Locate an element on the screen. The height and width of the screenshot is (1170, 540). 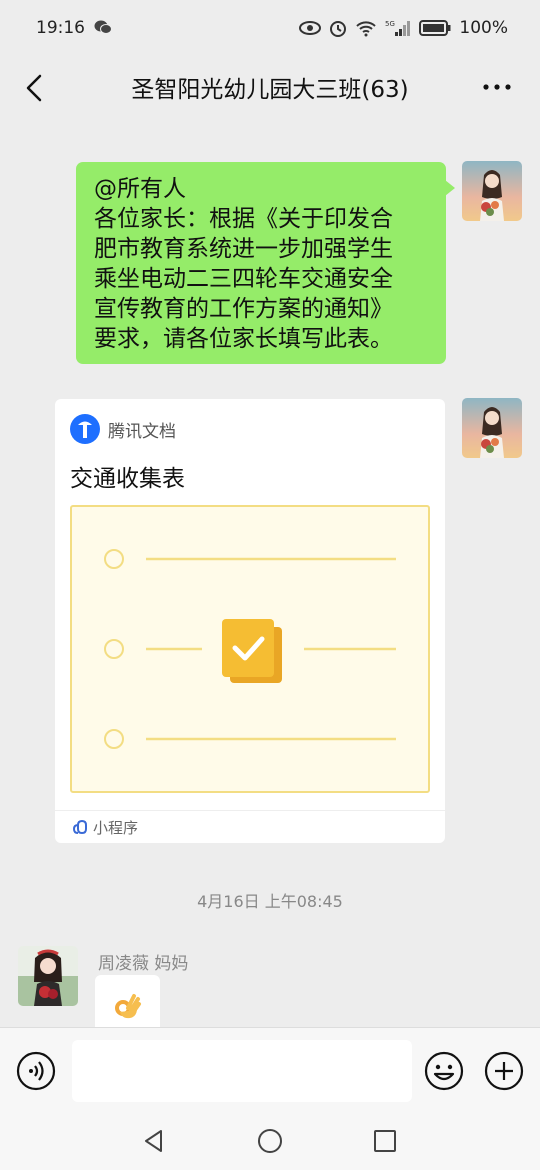
wifi-icon is located at coordinates (366, 29).